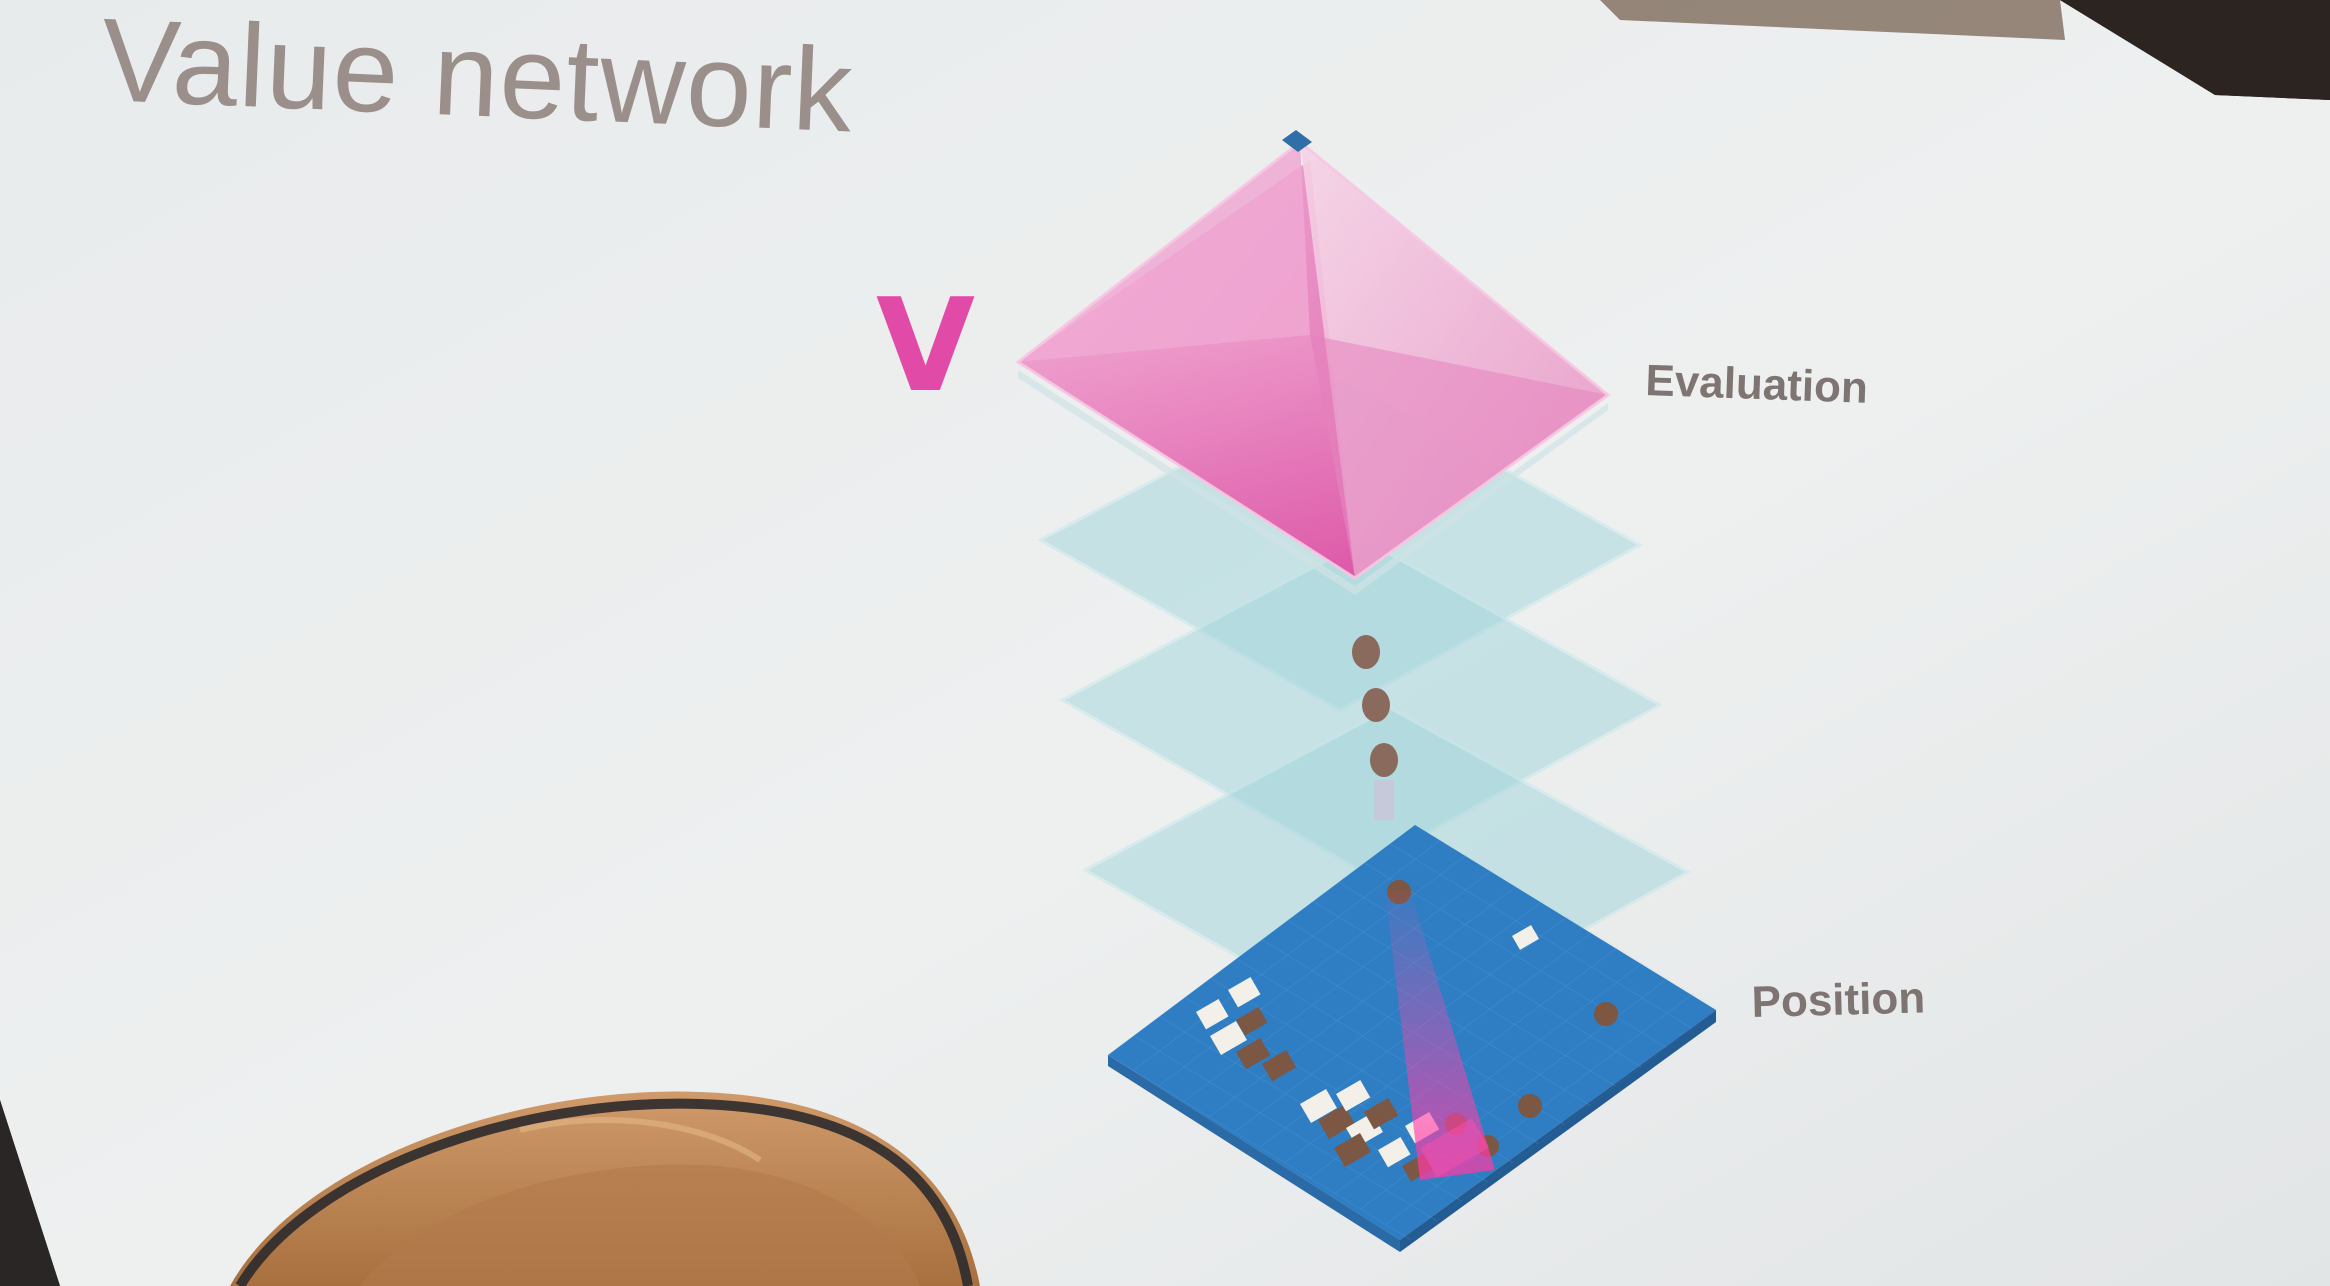 The width and height of the screenshot is (2330, 1286). What do you see at coordinates (925, 346) in the screenshot?
I see `value-symbol: V` at bounding box center [925, 346].